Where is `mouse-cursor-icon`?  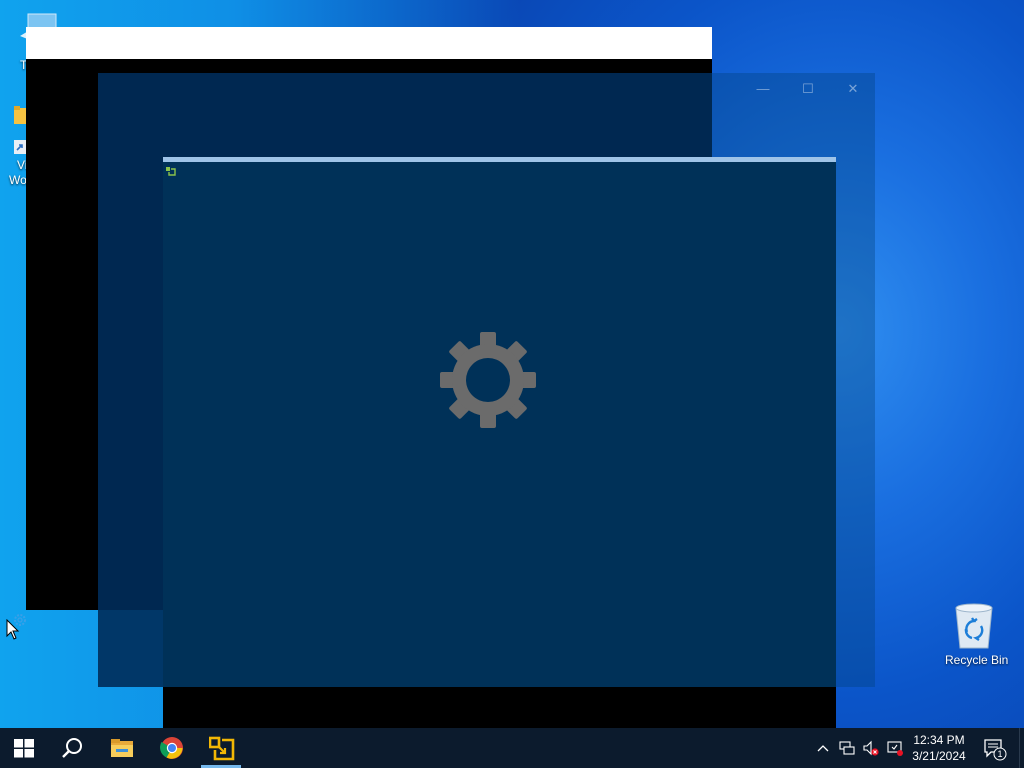
mouse-cursor-icon is located at coordinates (13, 629).